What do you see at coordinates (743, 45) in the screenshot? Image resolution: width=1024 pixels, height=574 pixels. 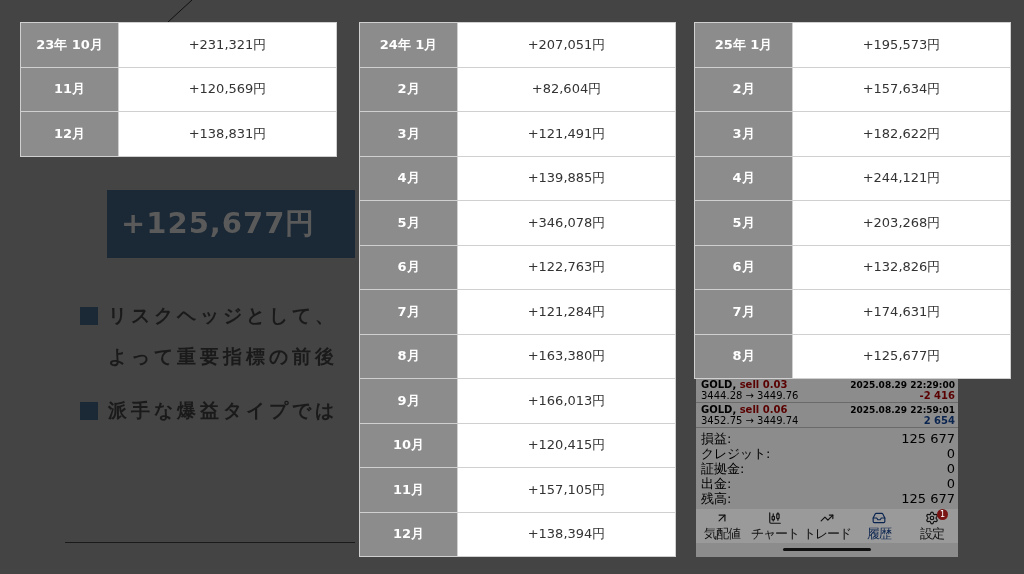 I see `month-cell: 25年 1月` at bounding box center [743, 45].